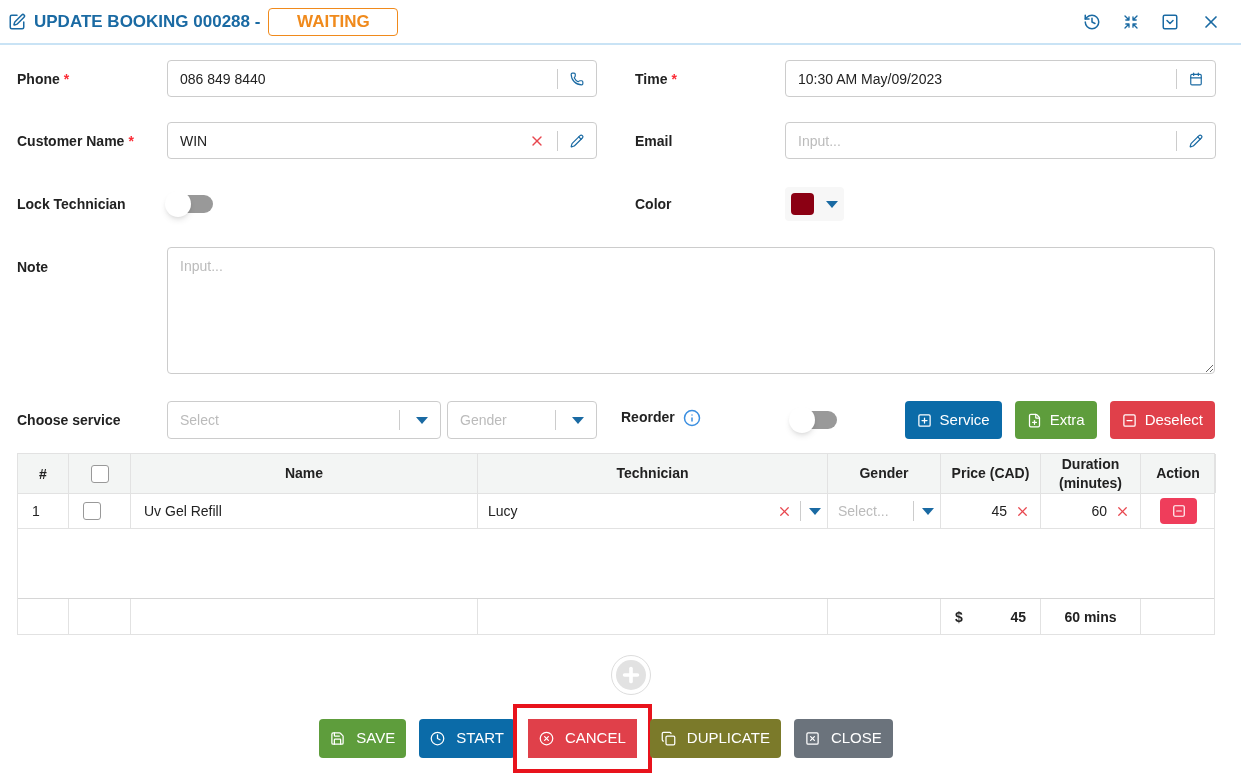  I want to click on time-field: 10:30 AM May/09/2023, so click(1000, 78).